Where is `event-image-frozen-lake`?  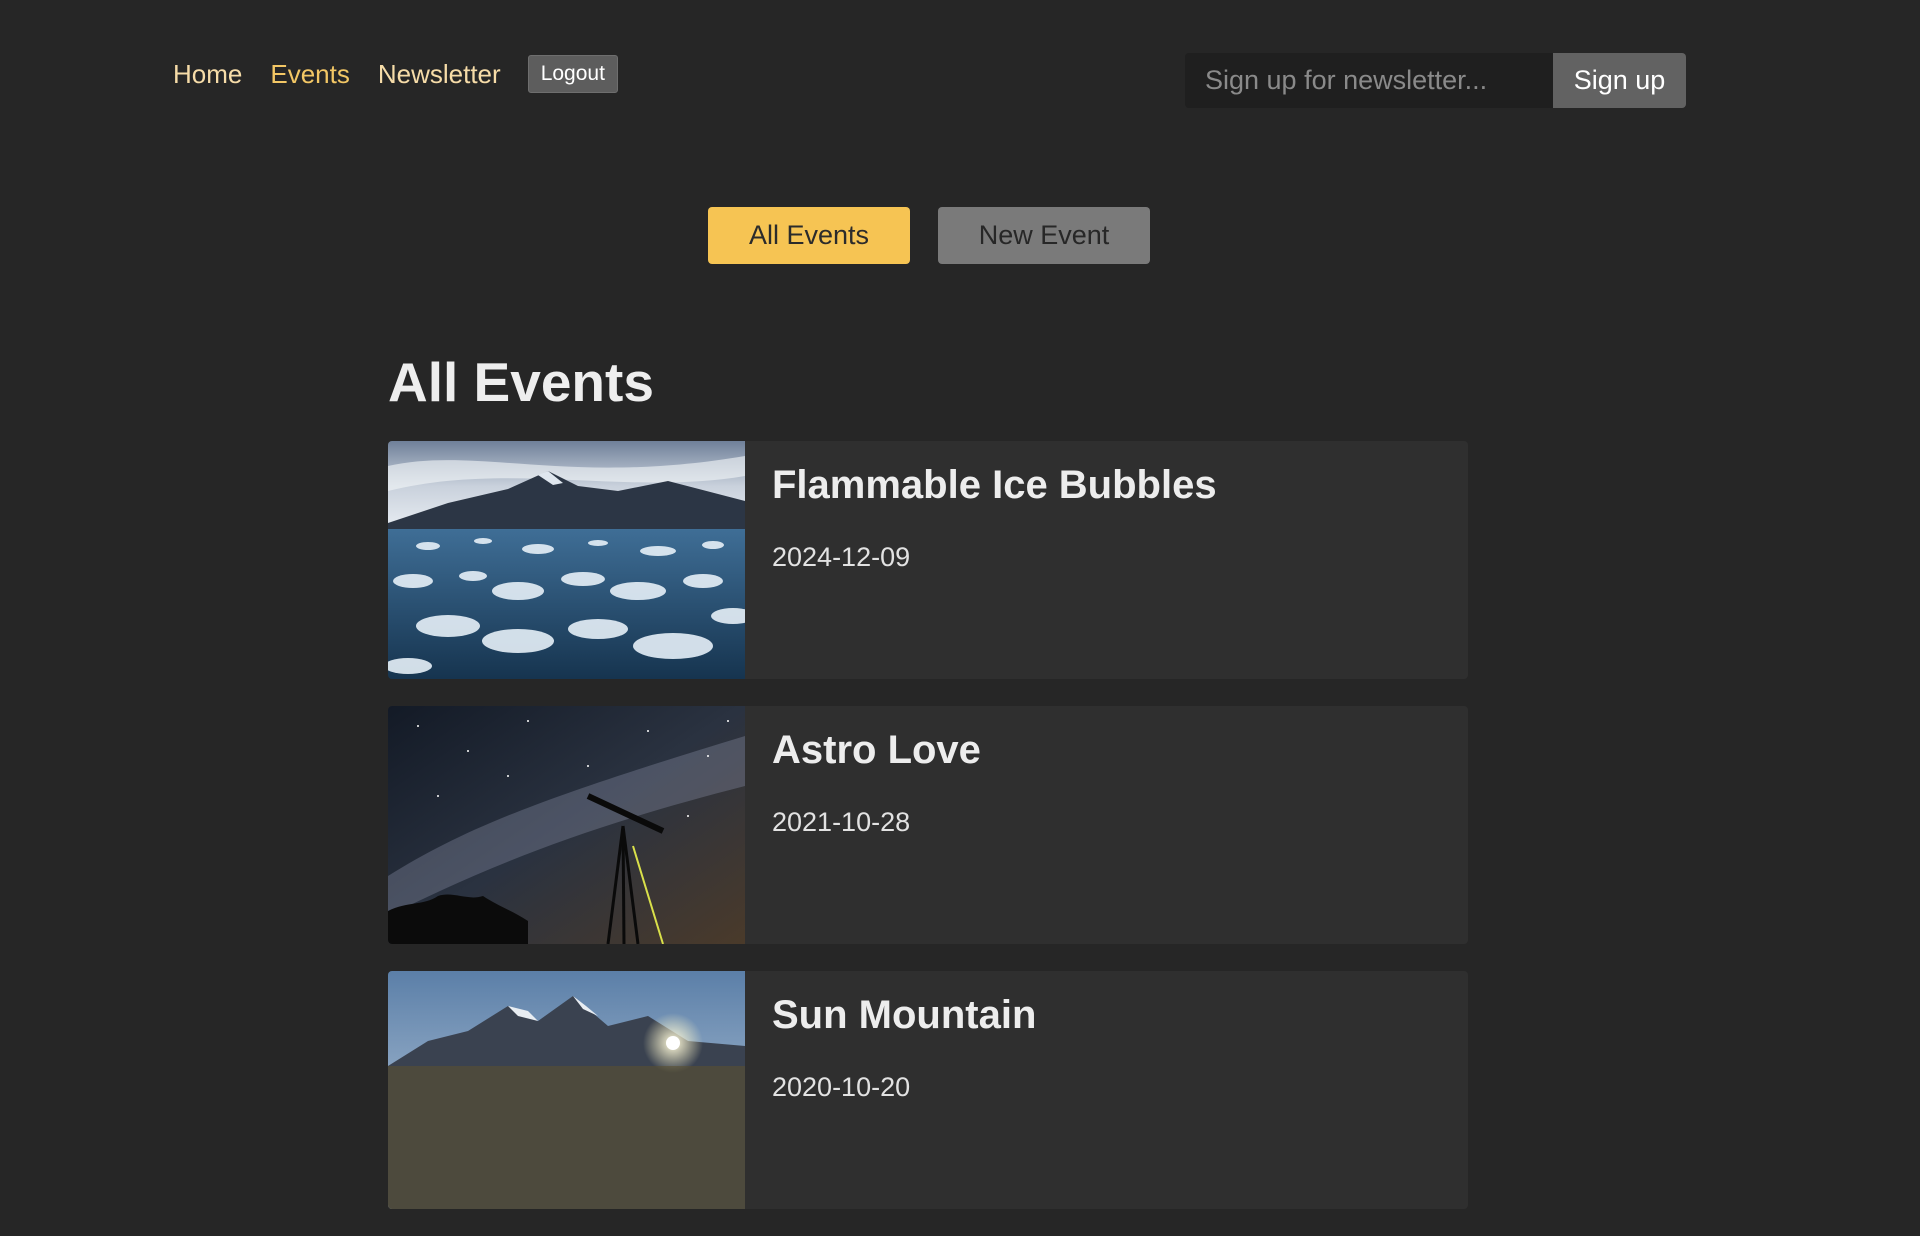 event-image-frozen-lake is located at coordinates (566, 560).